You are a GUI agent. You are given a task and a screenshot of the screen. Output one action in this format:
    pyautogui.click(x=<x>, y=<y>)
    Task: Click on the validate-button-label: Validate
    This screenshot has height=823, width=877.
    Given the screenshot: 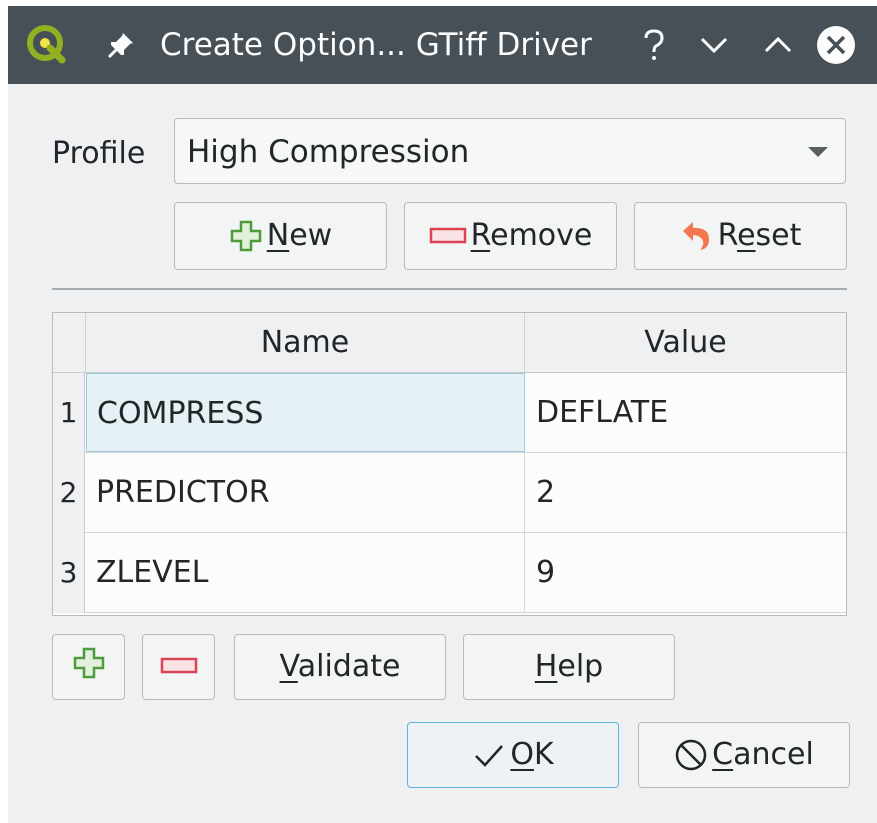 What is the action you would take?
    pyautogui.click(x=340, y=666)
    